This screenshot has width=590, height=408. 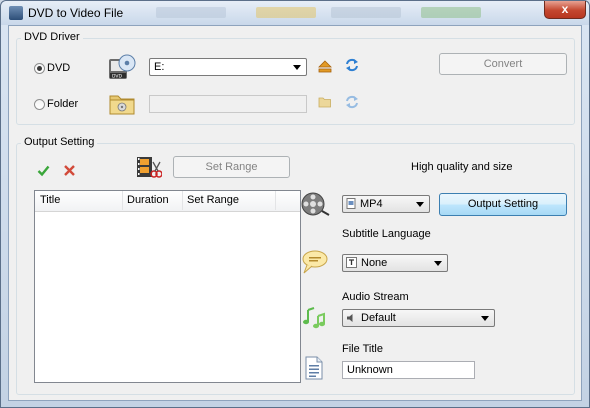 I want to click on open-folder-icon, so click(x=325, y=102).